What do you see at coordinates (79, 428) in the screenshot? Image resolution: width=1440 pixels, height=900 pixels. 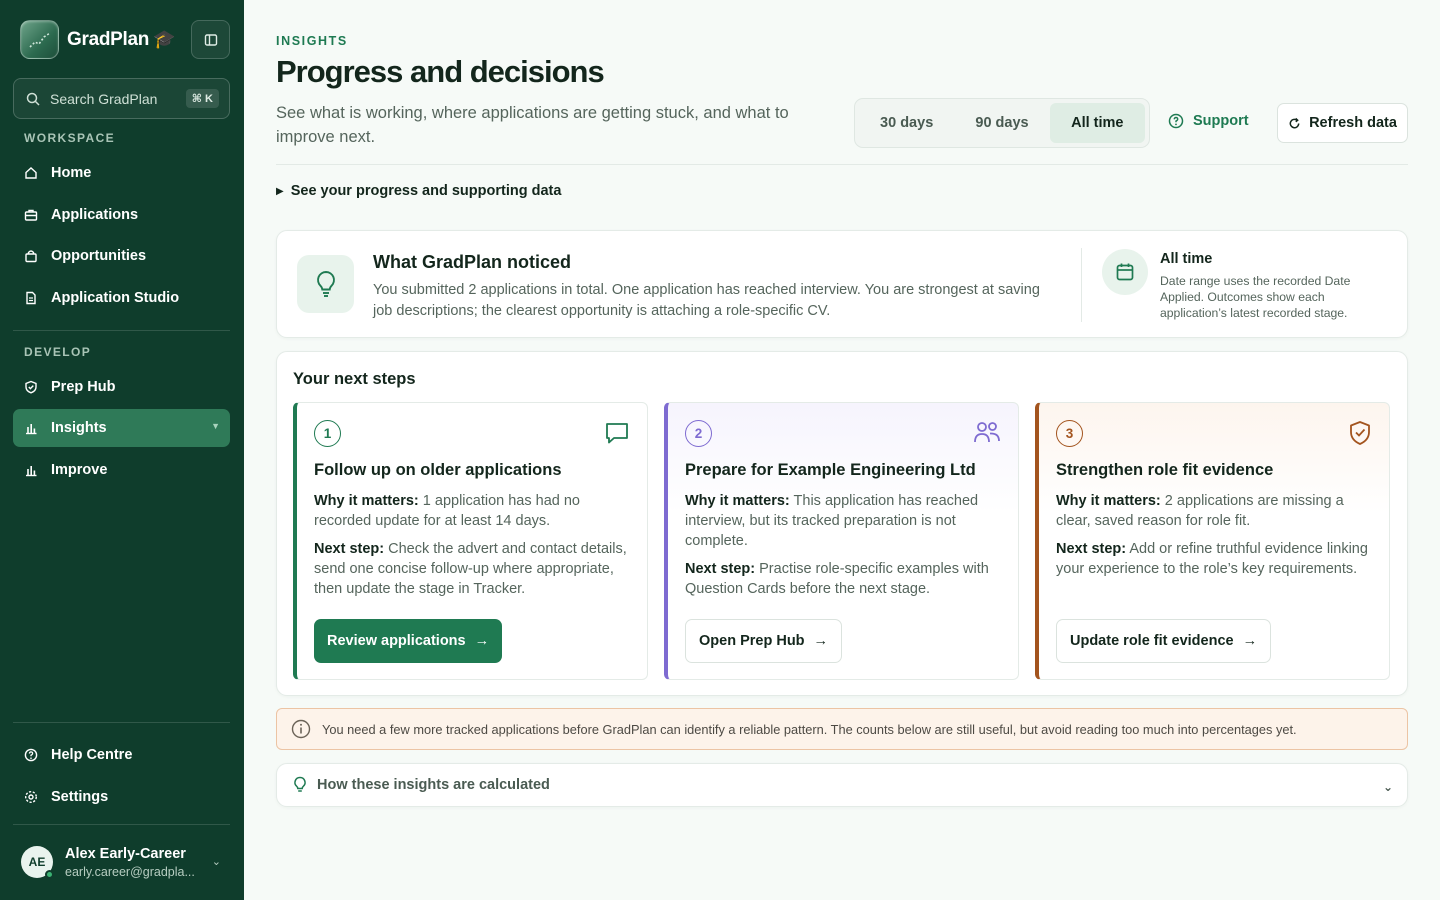 I see `sidebar-item-label: Insights` at bounding box center [79, 428].